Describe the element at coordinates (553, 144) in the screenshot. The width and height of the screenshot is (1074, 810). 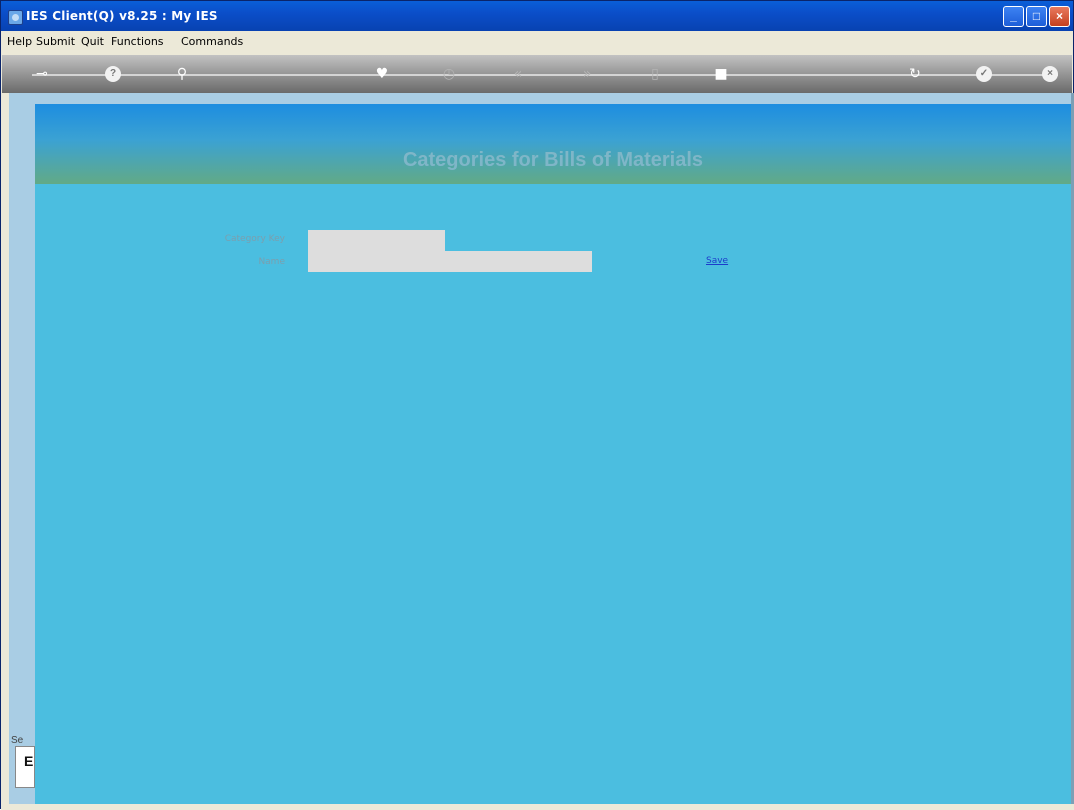
I see `form-banner: Categories for Bills of Materials` at that location.